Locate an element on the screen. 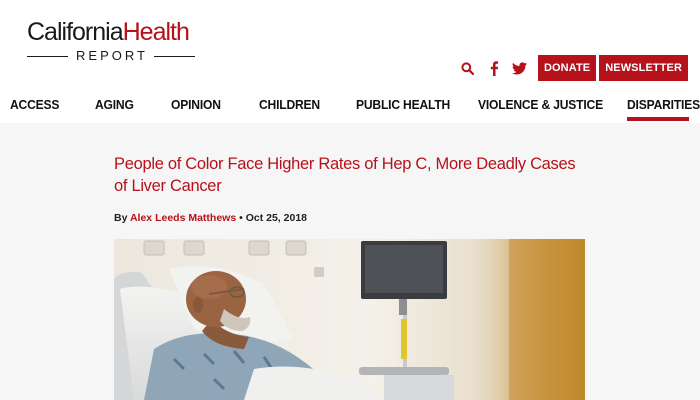  byline: By Alex Leeds Matthews • Oct 25, 2018 is located at coordinates (210, 218).